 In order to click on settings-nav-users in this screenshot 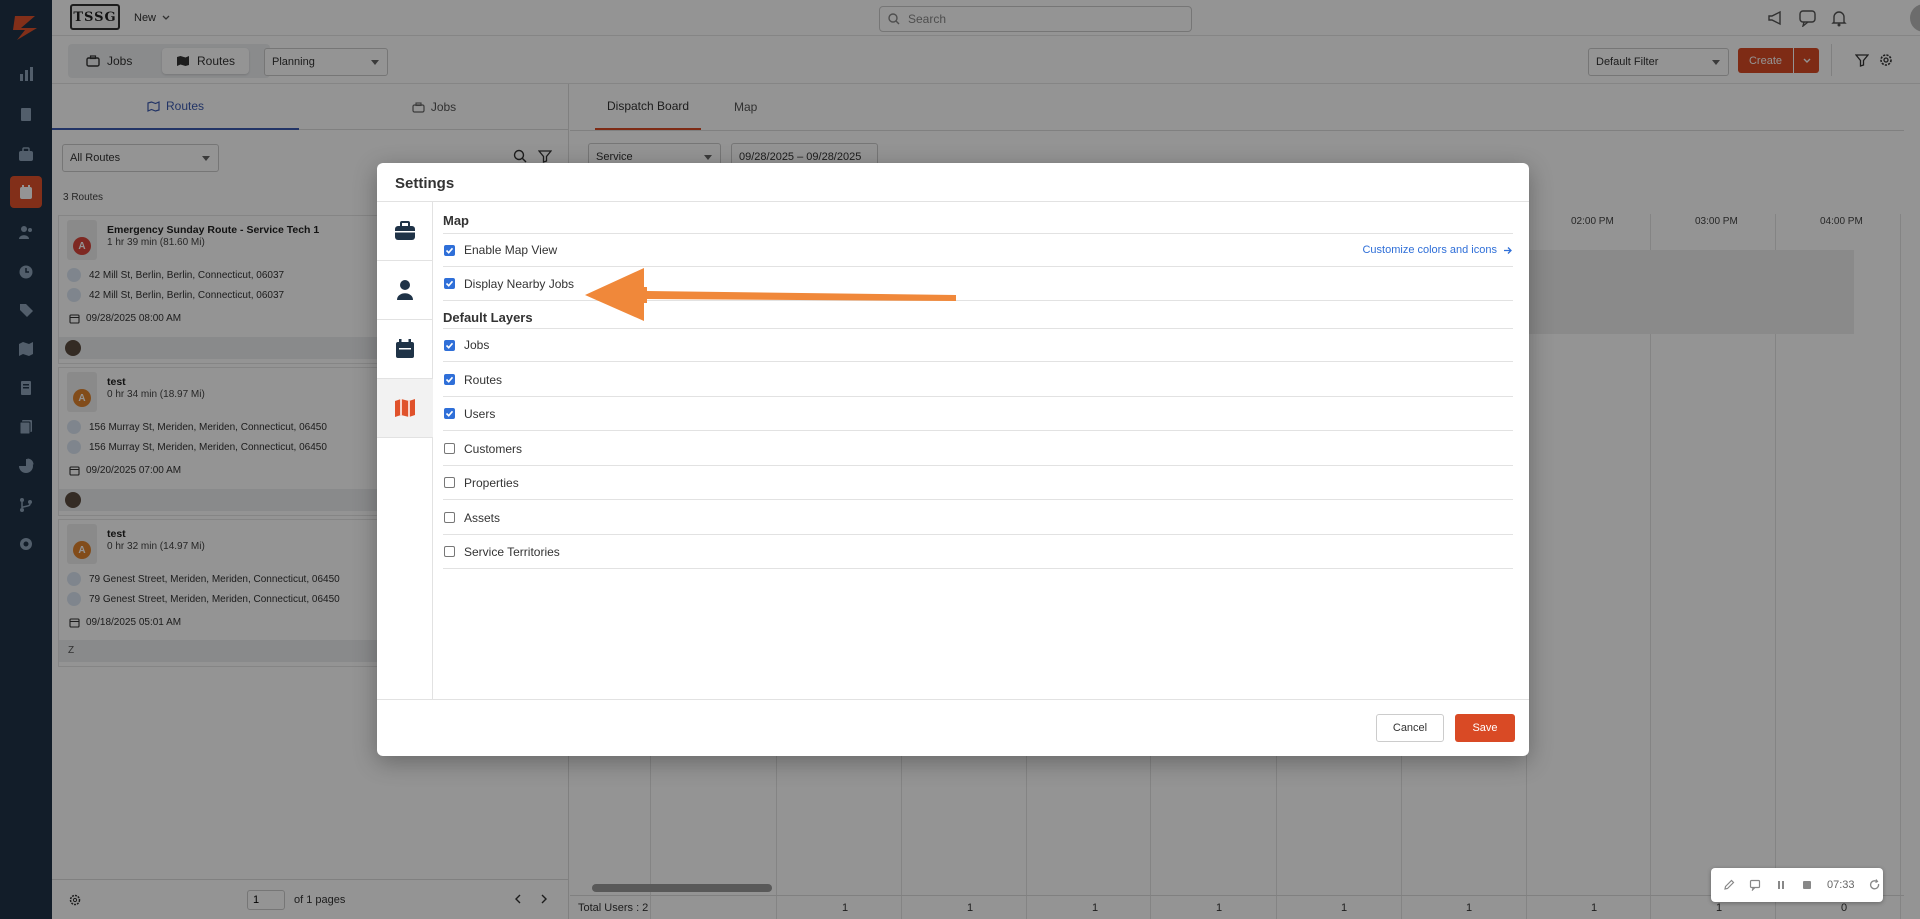, I will do `click(405, 290)`.